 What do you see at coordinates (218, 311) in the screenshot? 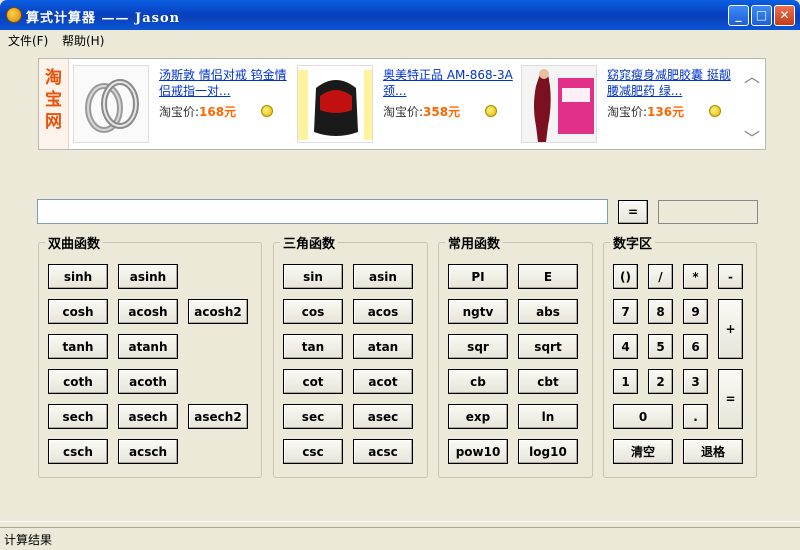
I see `acosh2-button: acosh2` at bounding box center [218, 311].